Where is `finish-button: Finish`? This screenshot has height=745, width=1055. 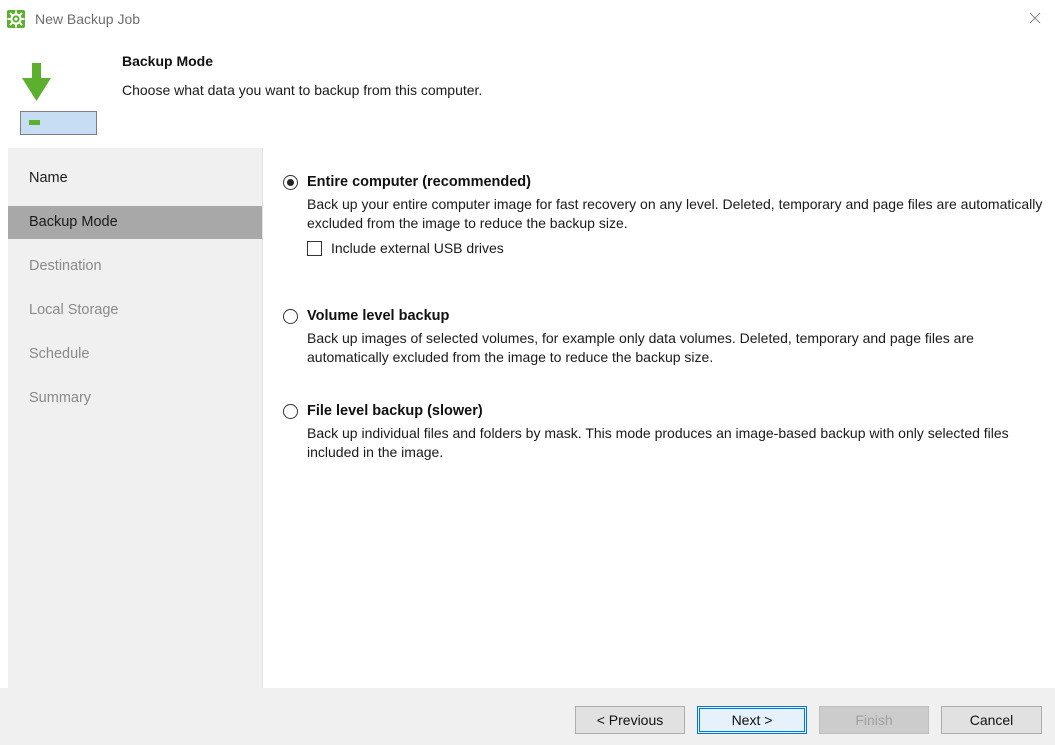 finish-button: Finish is located at coordinates (874, 720).